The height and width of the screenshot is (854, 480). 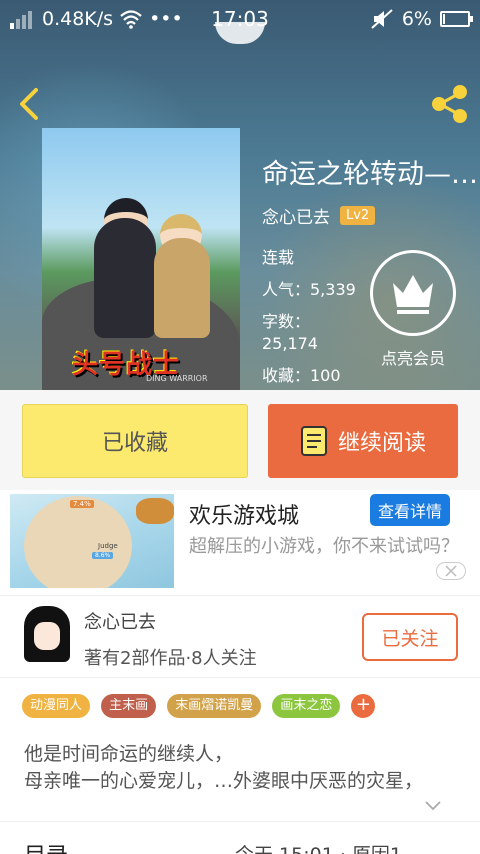 What do you see at coordinates (21, 20) in the screenshot?
I see `signal-icon` at bounding box center [21, 20].